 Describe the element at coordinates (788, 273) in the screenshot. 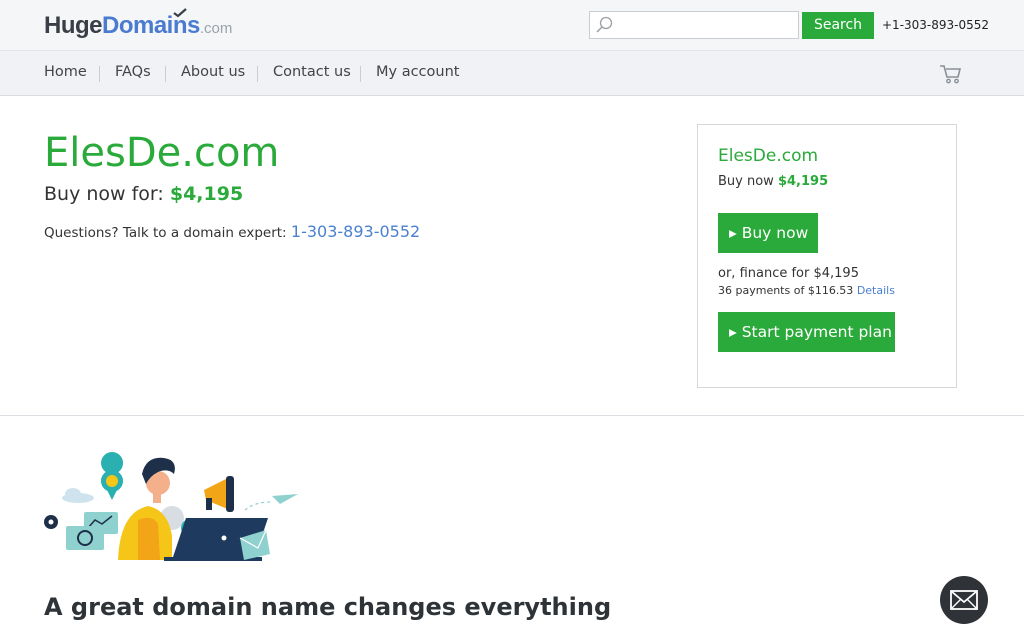

I see `finance-text: or, finance for $4,195` at that location.